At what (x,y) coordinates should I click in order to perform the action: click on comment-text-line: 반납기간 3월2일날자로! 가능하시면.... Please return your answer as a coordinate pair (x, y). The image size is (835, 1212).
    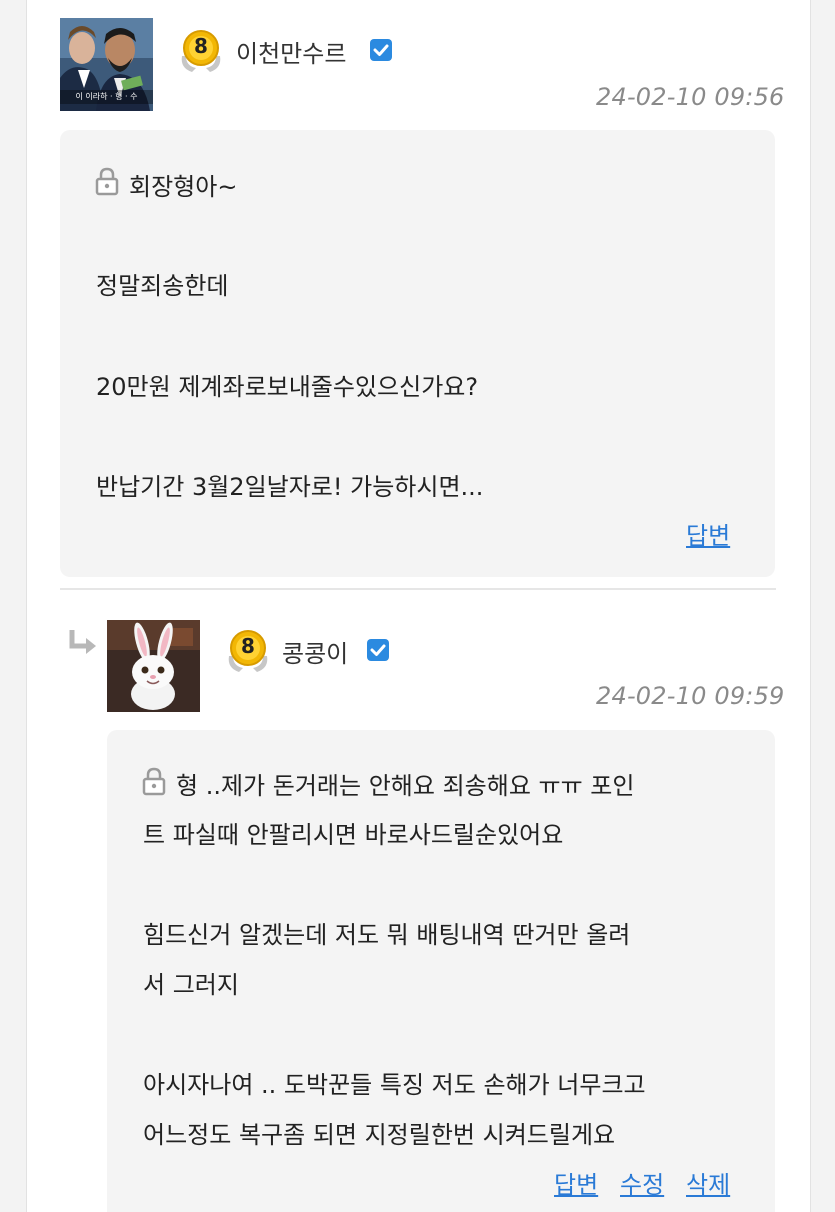
    Looking at the image, I should click on (290, 487).